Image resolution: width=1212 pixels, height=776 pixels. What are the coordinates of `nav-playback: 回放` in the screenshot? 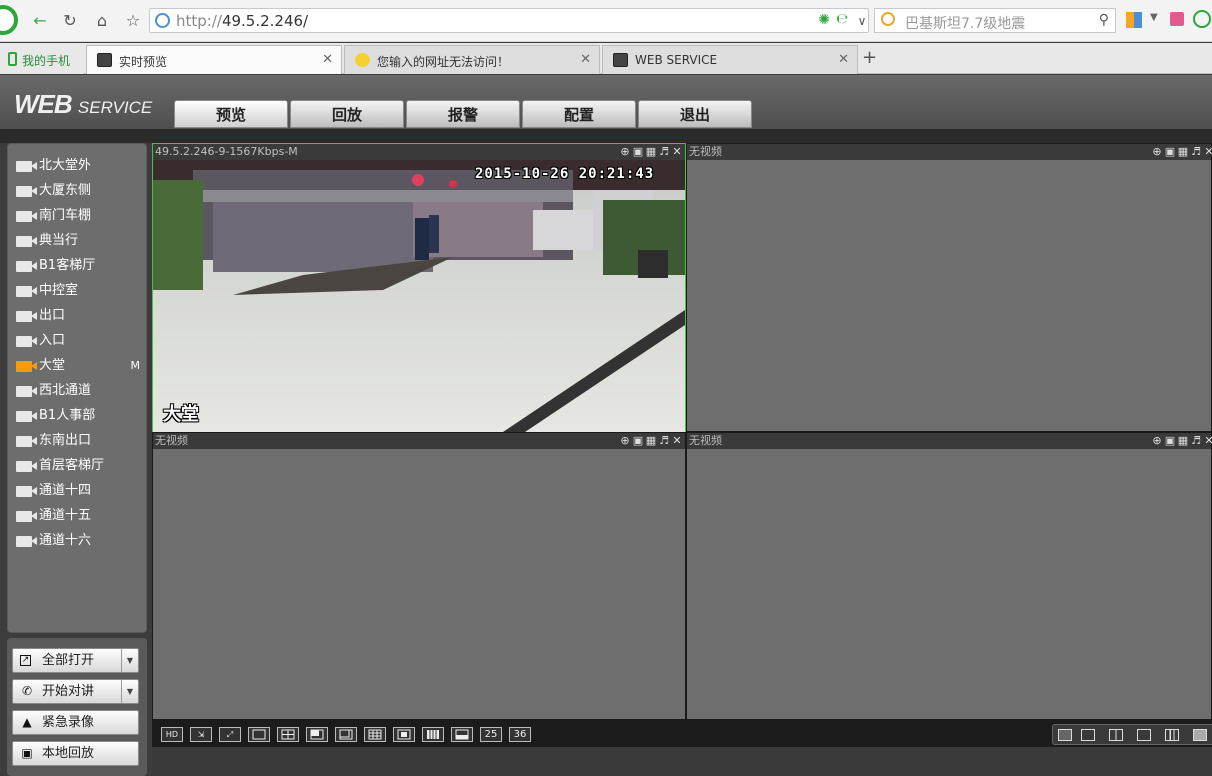 It's located at (347, 114).